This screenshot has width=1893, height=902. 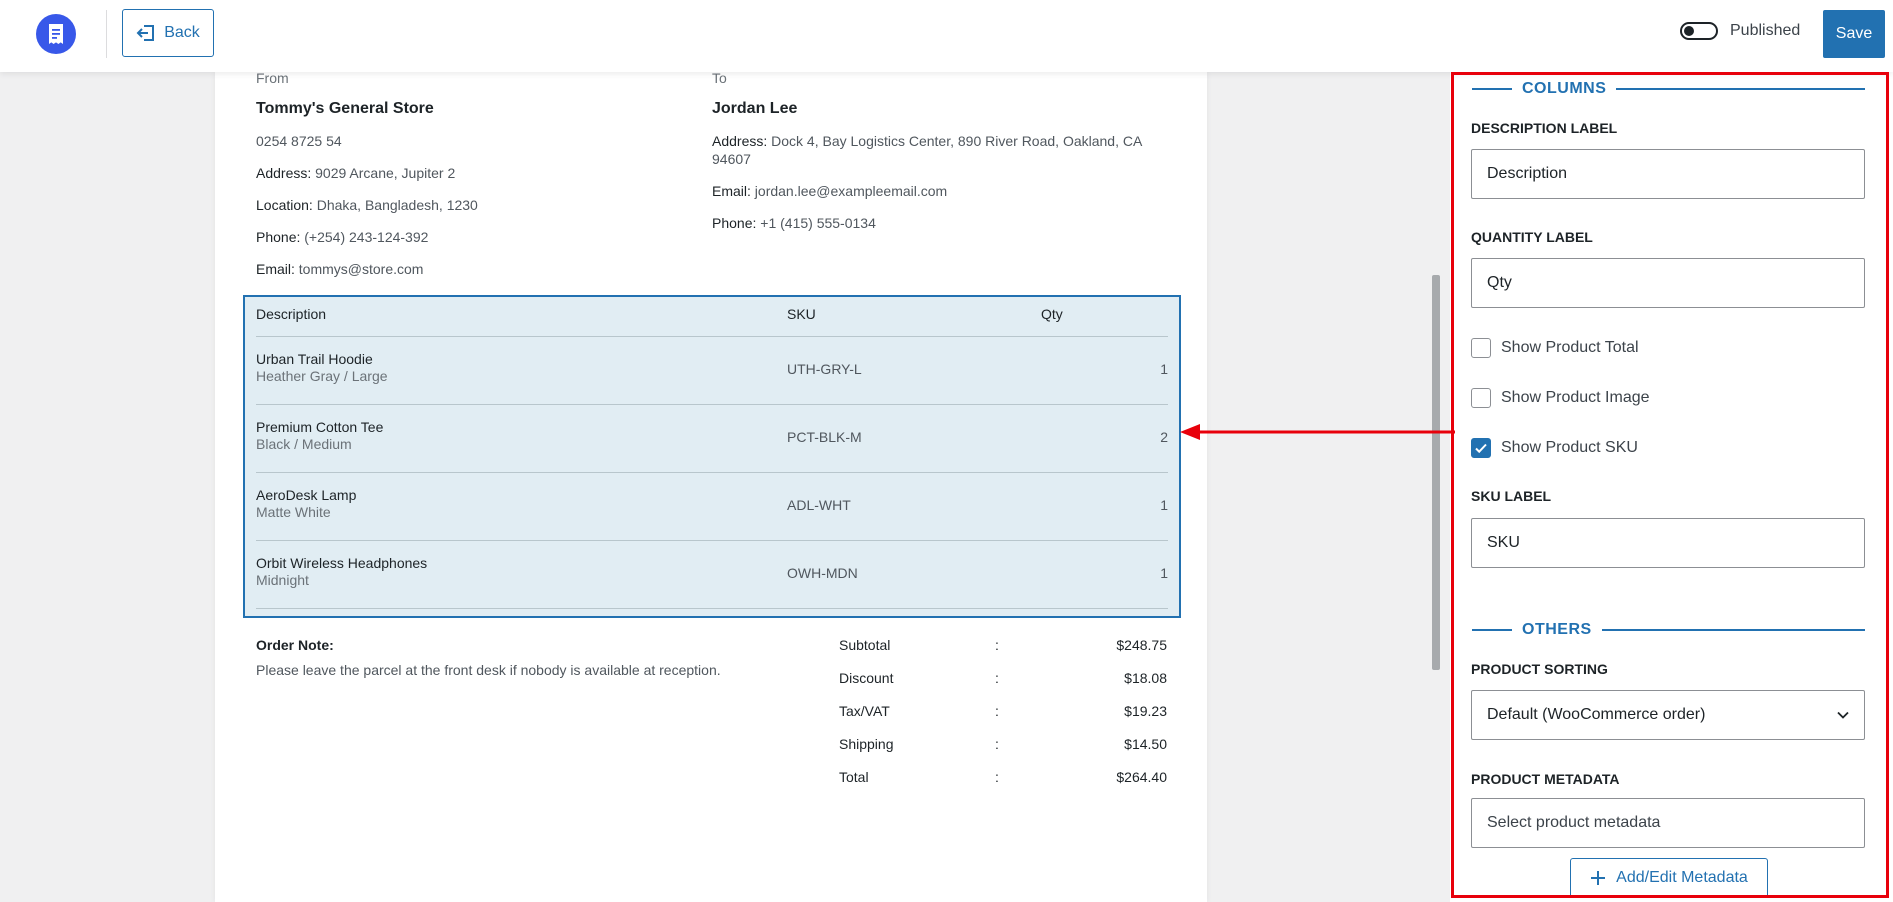 I want to click on product-variant: Matte White, so click(x=293, y=512).